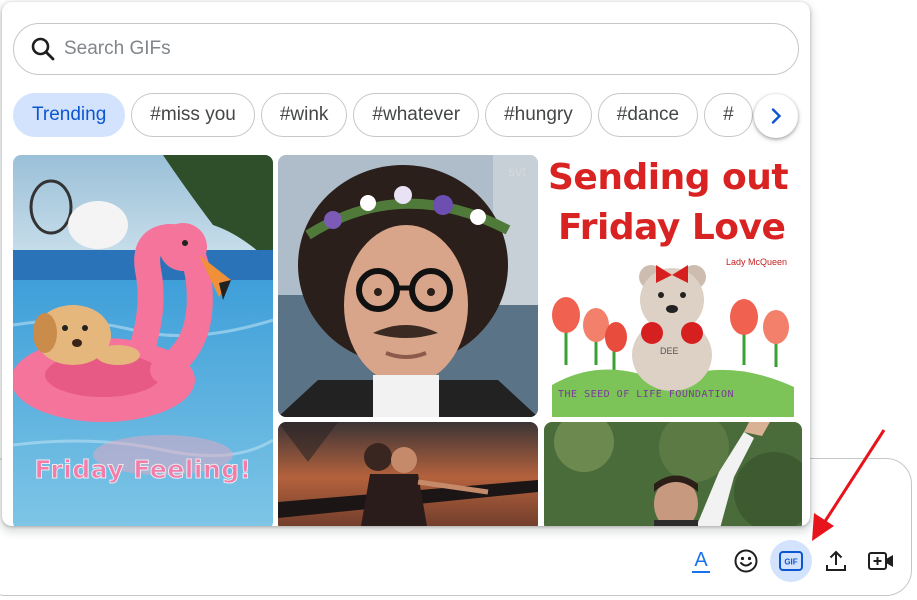 This screenshot has width=917, height=600. I want to click on gif-icon: GIF, so click(791, 561).